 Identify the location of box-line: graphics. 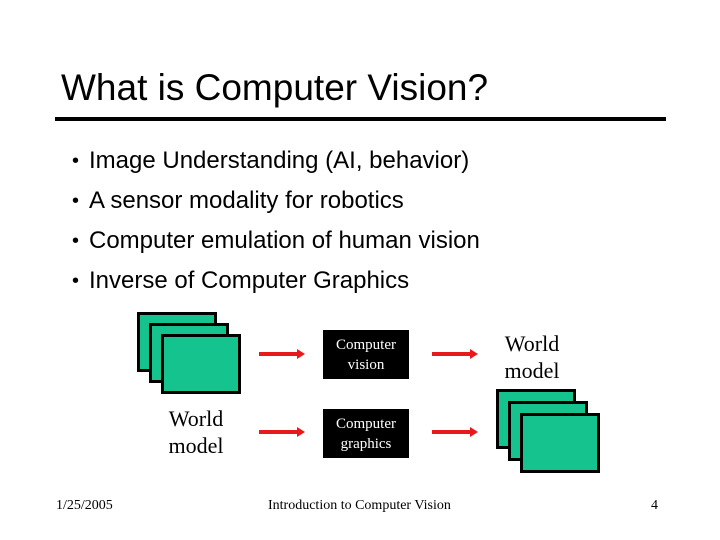
(366, 443).